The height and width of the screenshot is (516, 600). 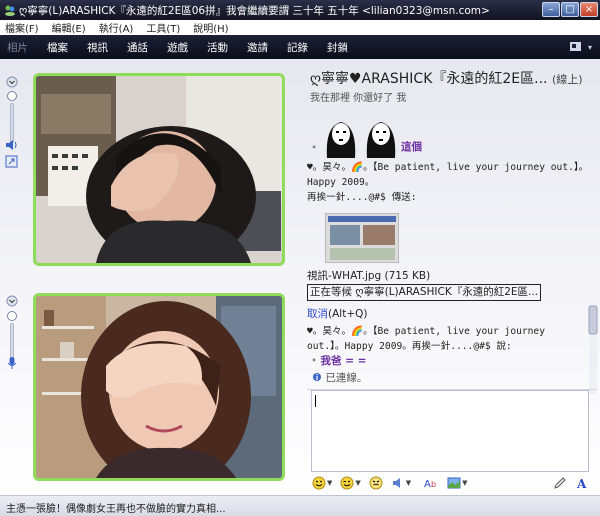 What do you see at coordinates (346, 378) in the screenshot?
I see `connected-text: 已連線。` at bounding box center [346, 378].